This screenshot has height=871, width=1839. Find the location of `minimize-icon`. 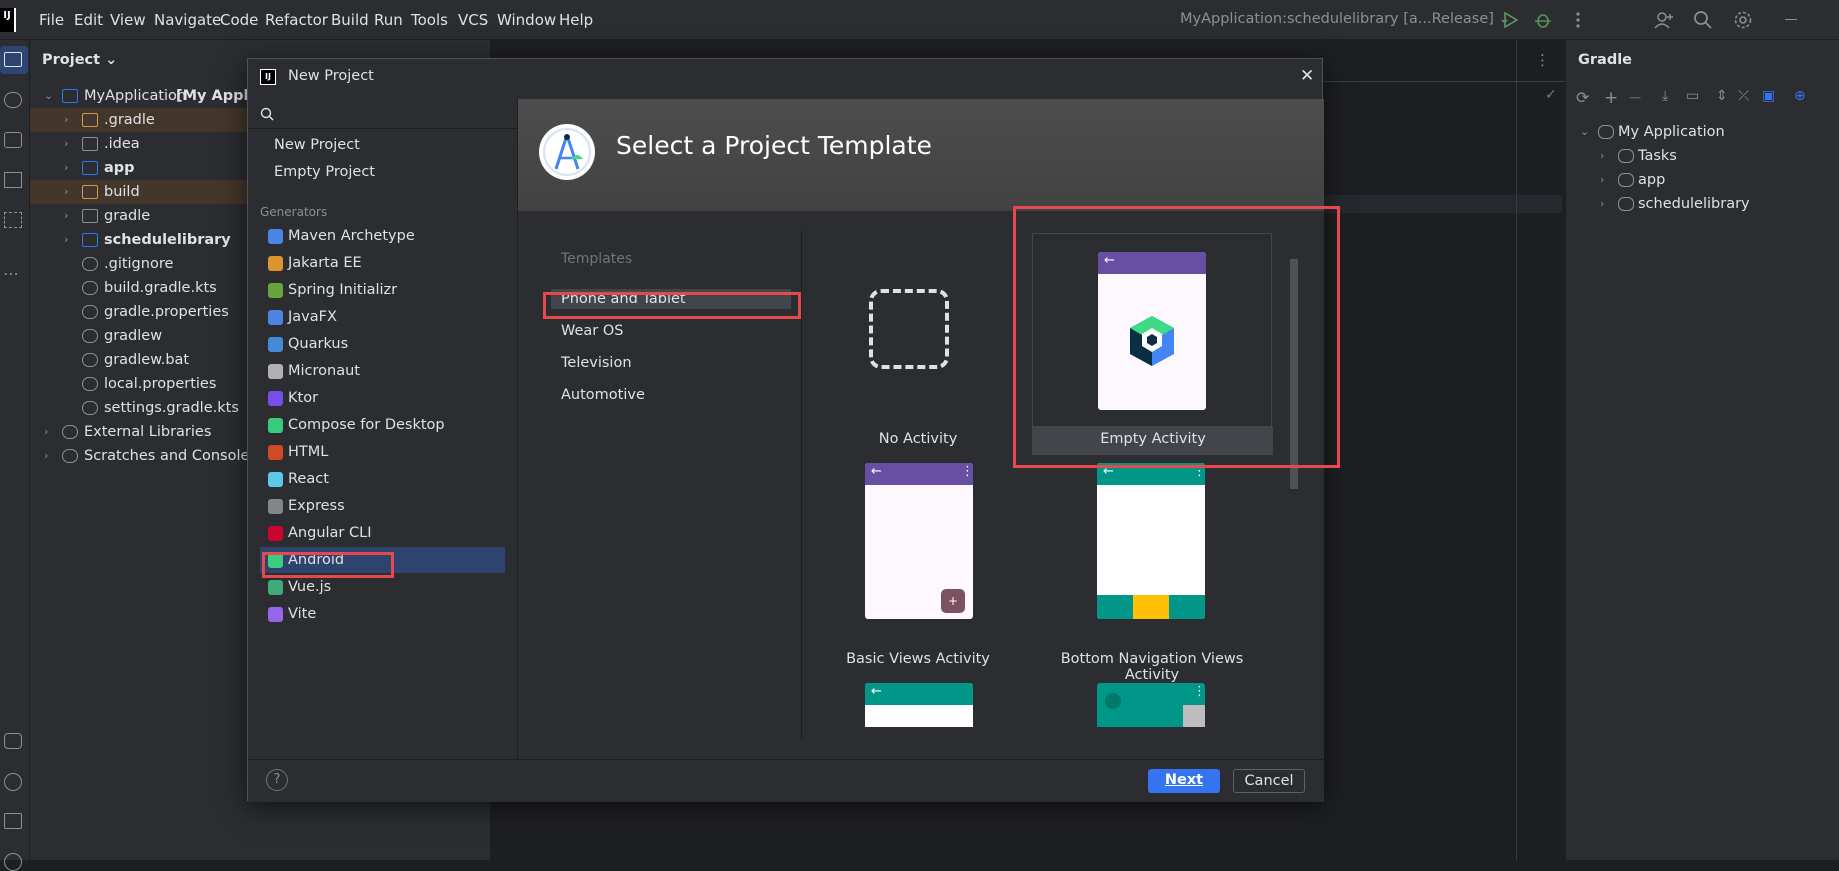

minimize-icon is located at coordinates (1791, 19).